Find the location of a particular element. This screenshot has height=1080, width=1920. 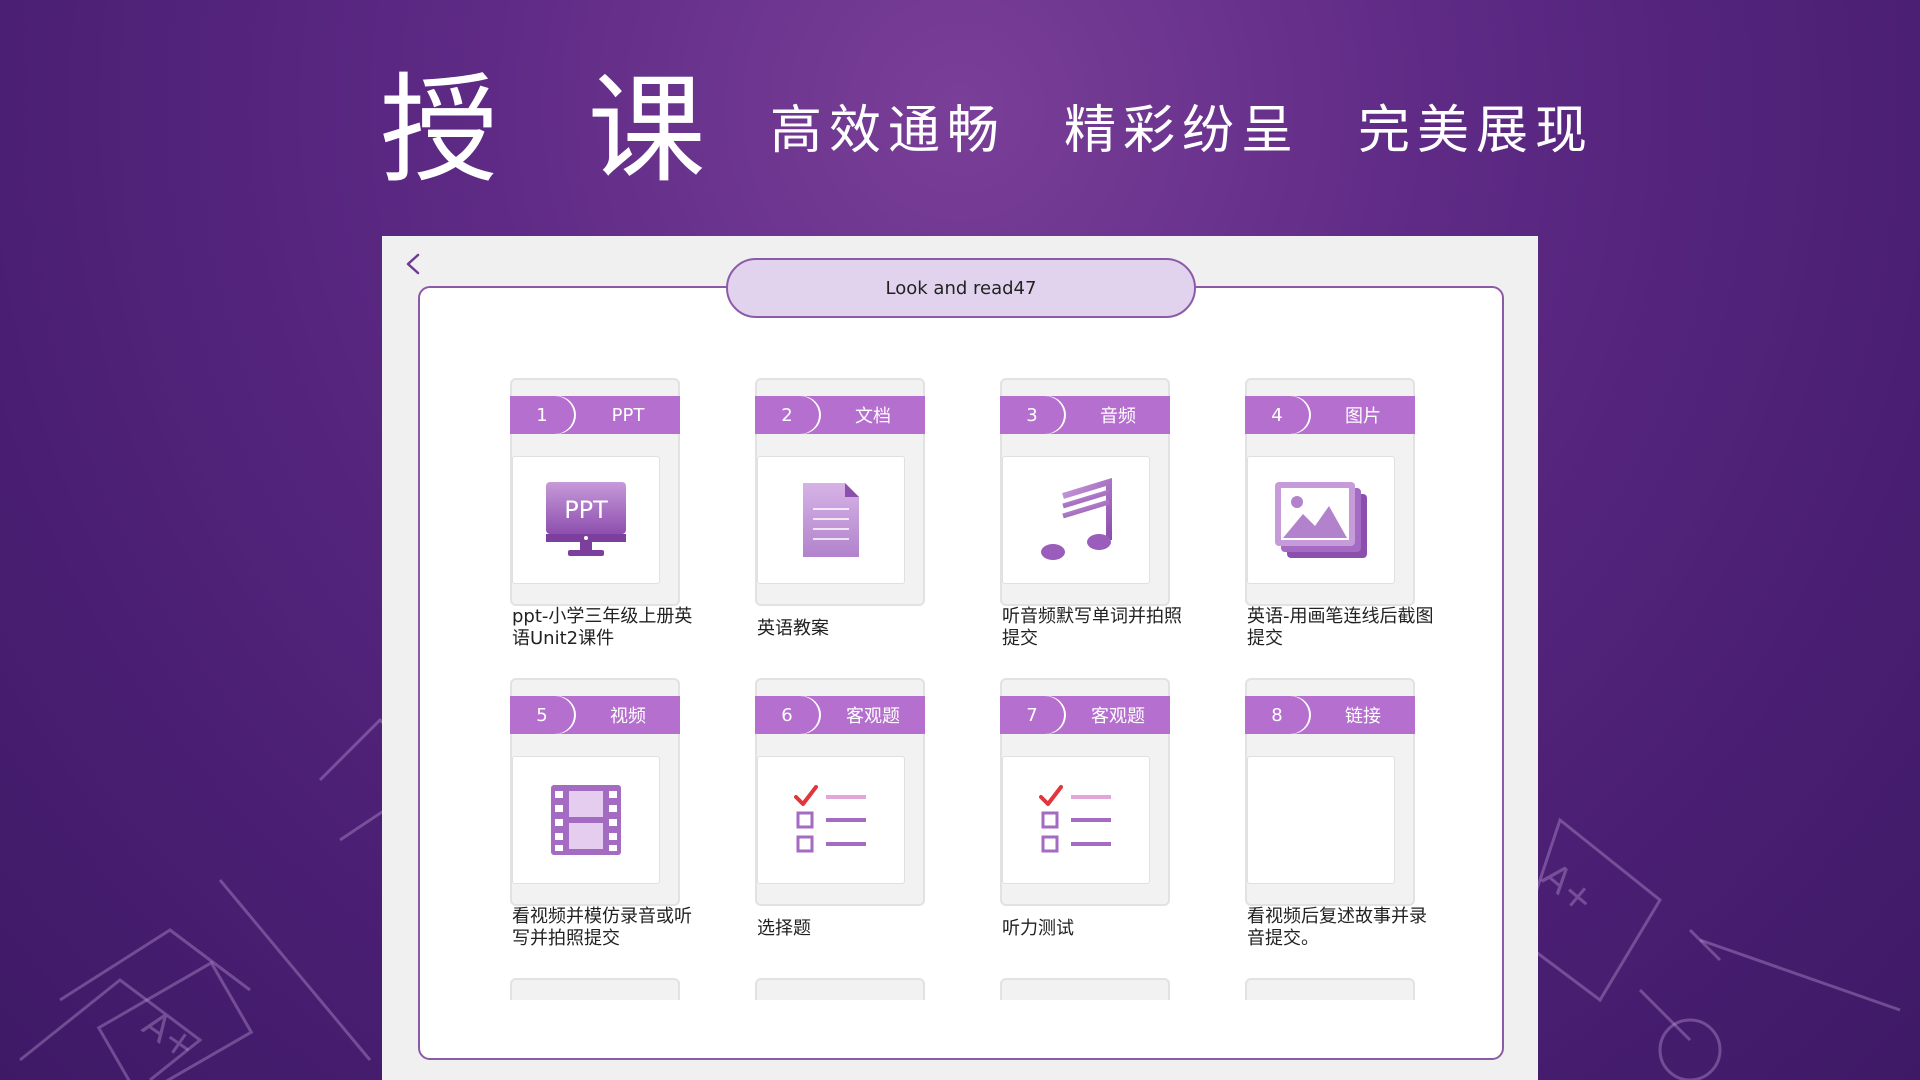

card-caption: 英语教案 is located at coordinates (793, 628).